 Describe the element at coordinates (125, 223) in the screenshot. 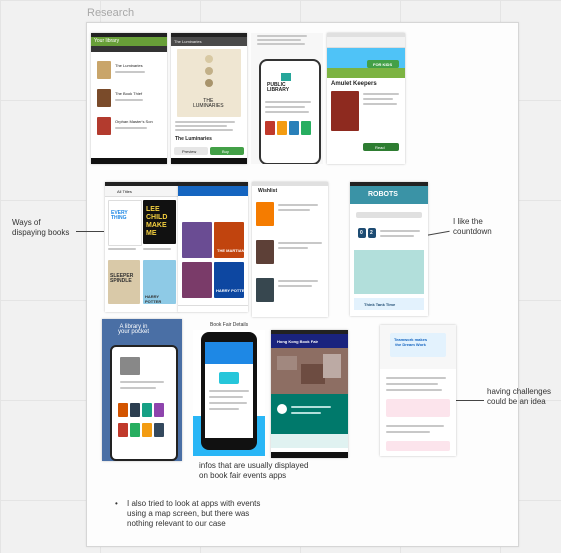

I see `cover-everything: EVERY THING` at that location.